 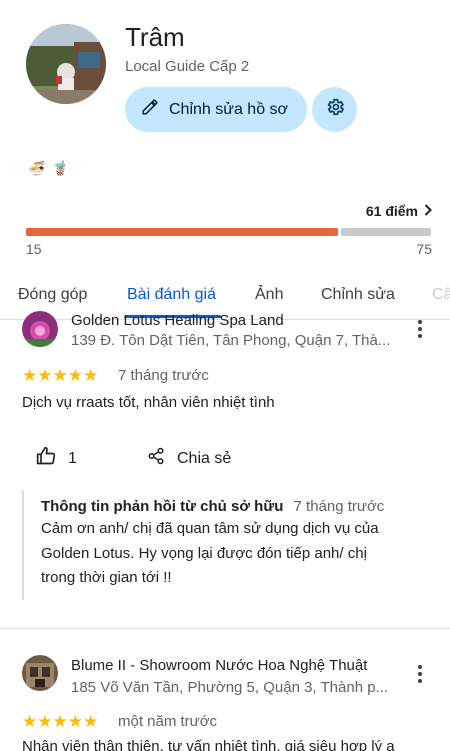 What do you see at coordinates (48, 168) in the screenshot?
I see `badge-list: 🍜 🧋` at bounding box center [48, 168].